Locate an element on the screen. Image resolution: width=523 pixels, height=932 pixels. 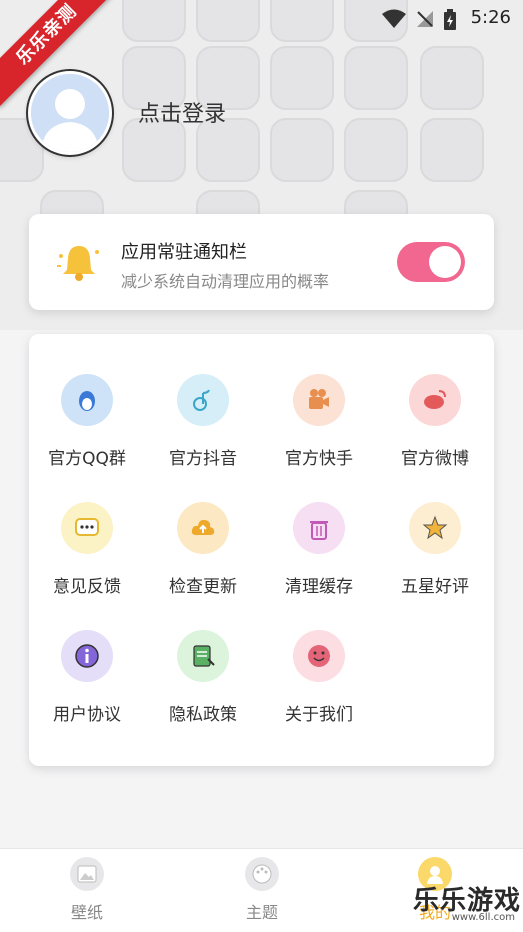
grid-item-label: 五星好评 is located at coordinates (435, 587).